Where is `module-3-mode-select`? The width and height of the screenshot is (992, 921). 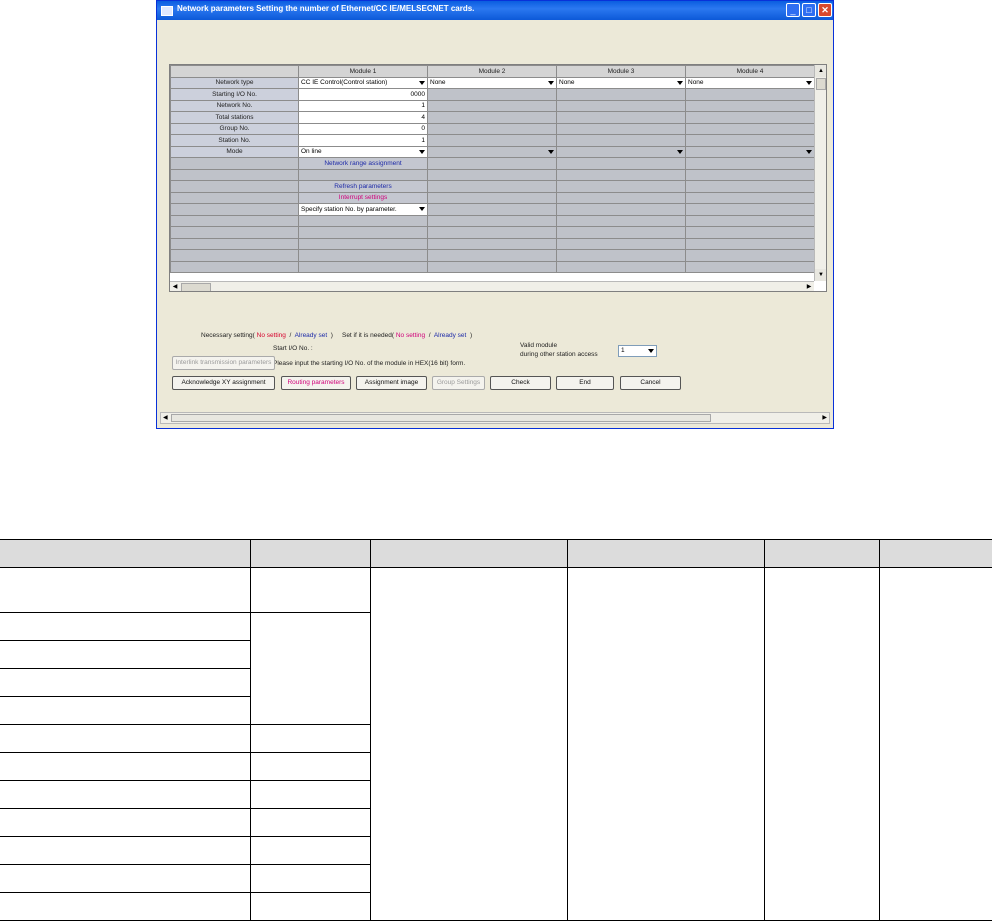 module-3-mode-select is located at coordinates (621, 151).